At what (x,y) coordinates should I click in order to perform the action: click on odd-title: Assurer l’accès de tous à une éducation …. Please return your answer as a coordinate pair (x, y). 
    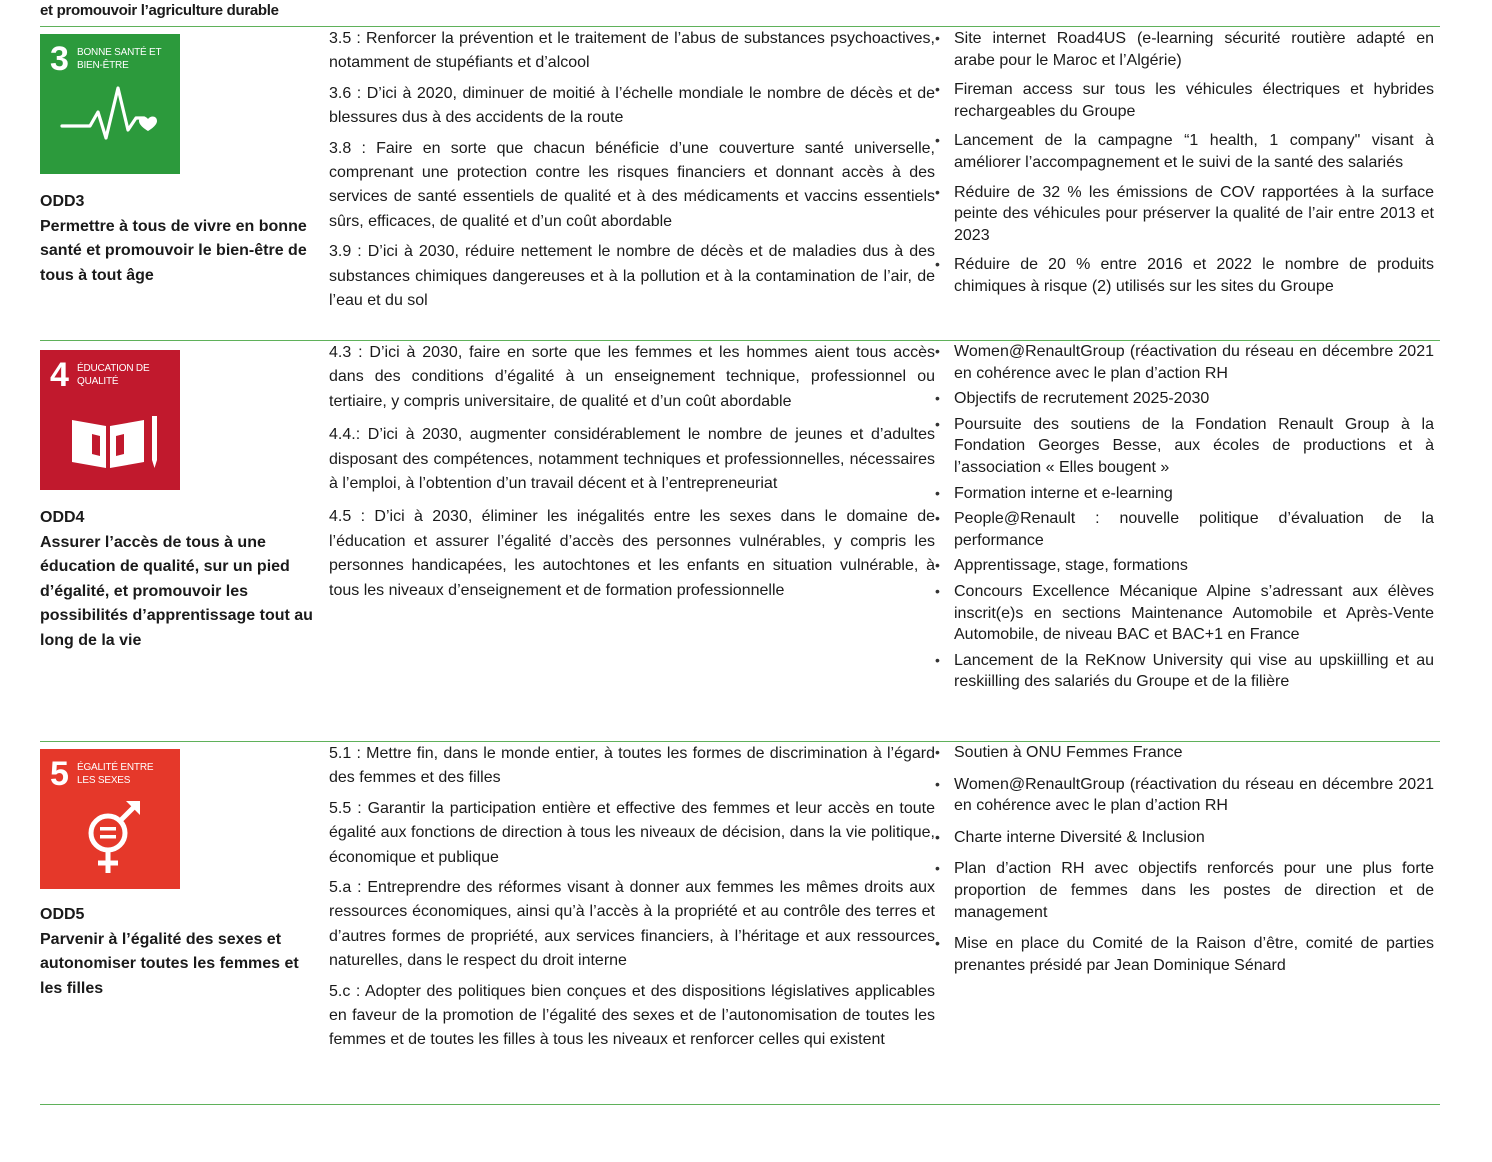
    Looking at the image, I should click on (176, 591).